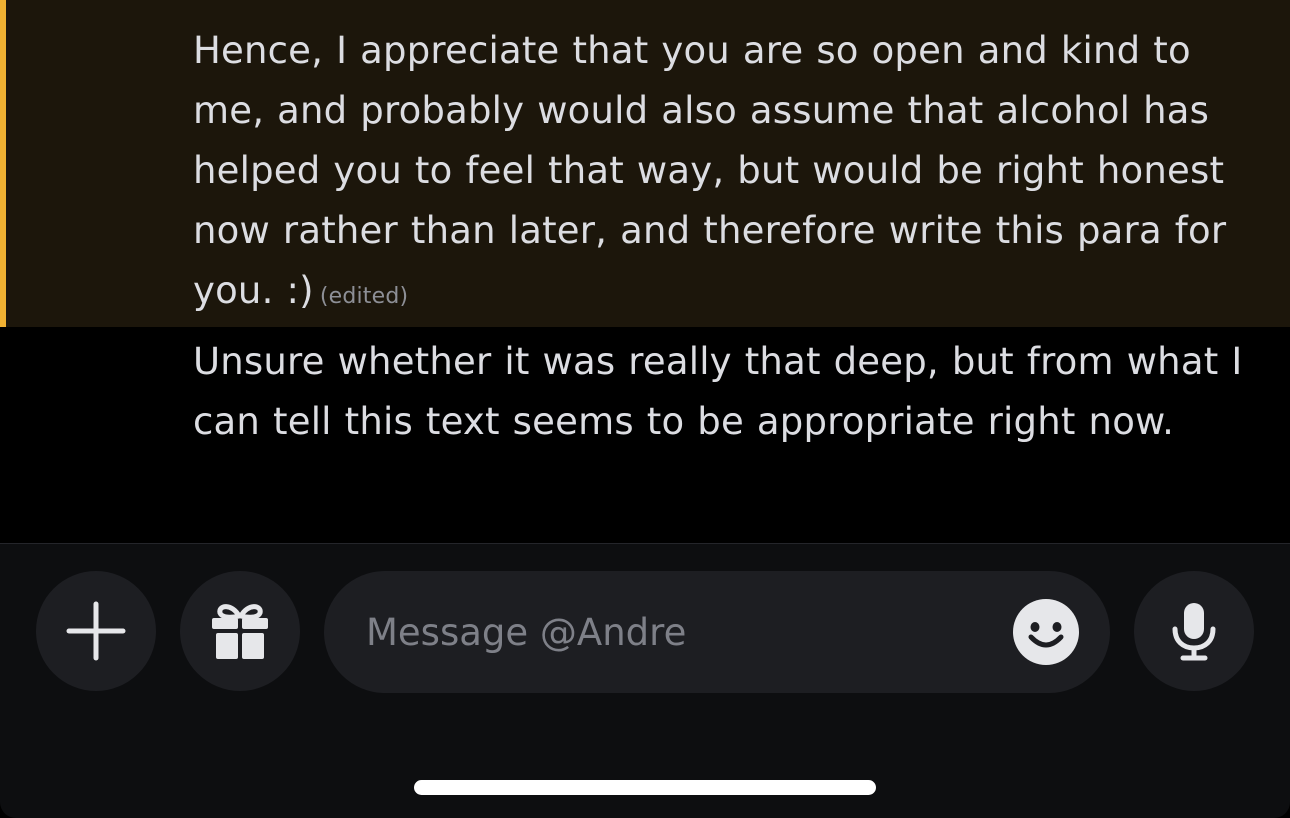 Image resolution: width=1290 pixels, height=818 pixels. I want to click on home-indicator, so click(645, 787).